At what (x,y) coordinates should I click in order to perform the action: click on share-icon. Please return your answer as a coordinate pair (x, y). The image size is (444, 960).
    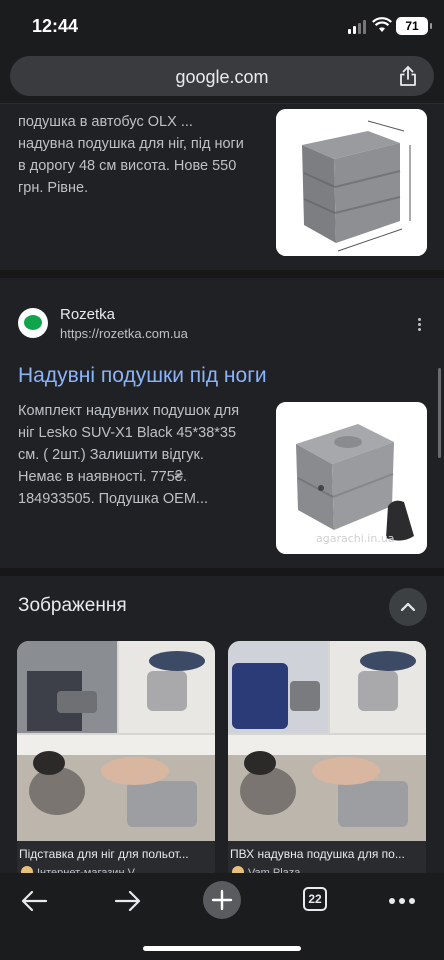
    Looking at the image, I should click on (408, 76).